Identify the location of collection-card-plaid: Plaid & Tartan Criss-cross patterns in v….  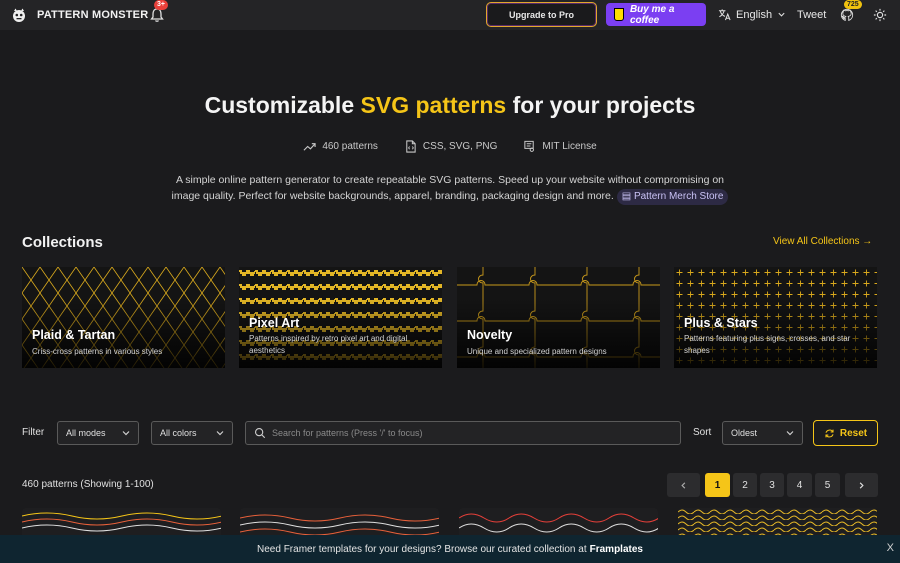
(123, 317).